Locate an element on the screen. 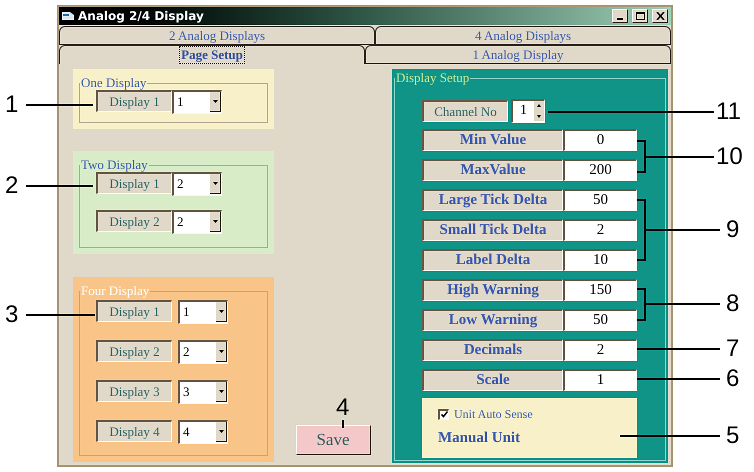  window-title: Analog 2/4 Display is located at coordinates (141, 16).